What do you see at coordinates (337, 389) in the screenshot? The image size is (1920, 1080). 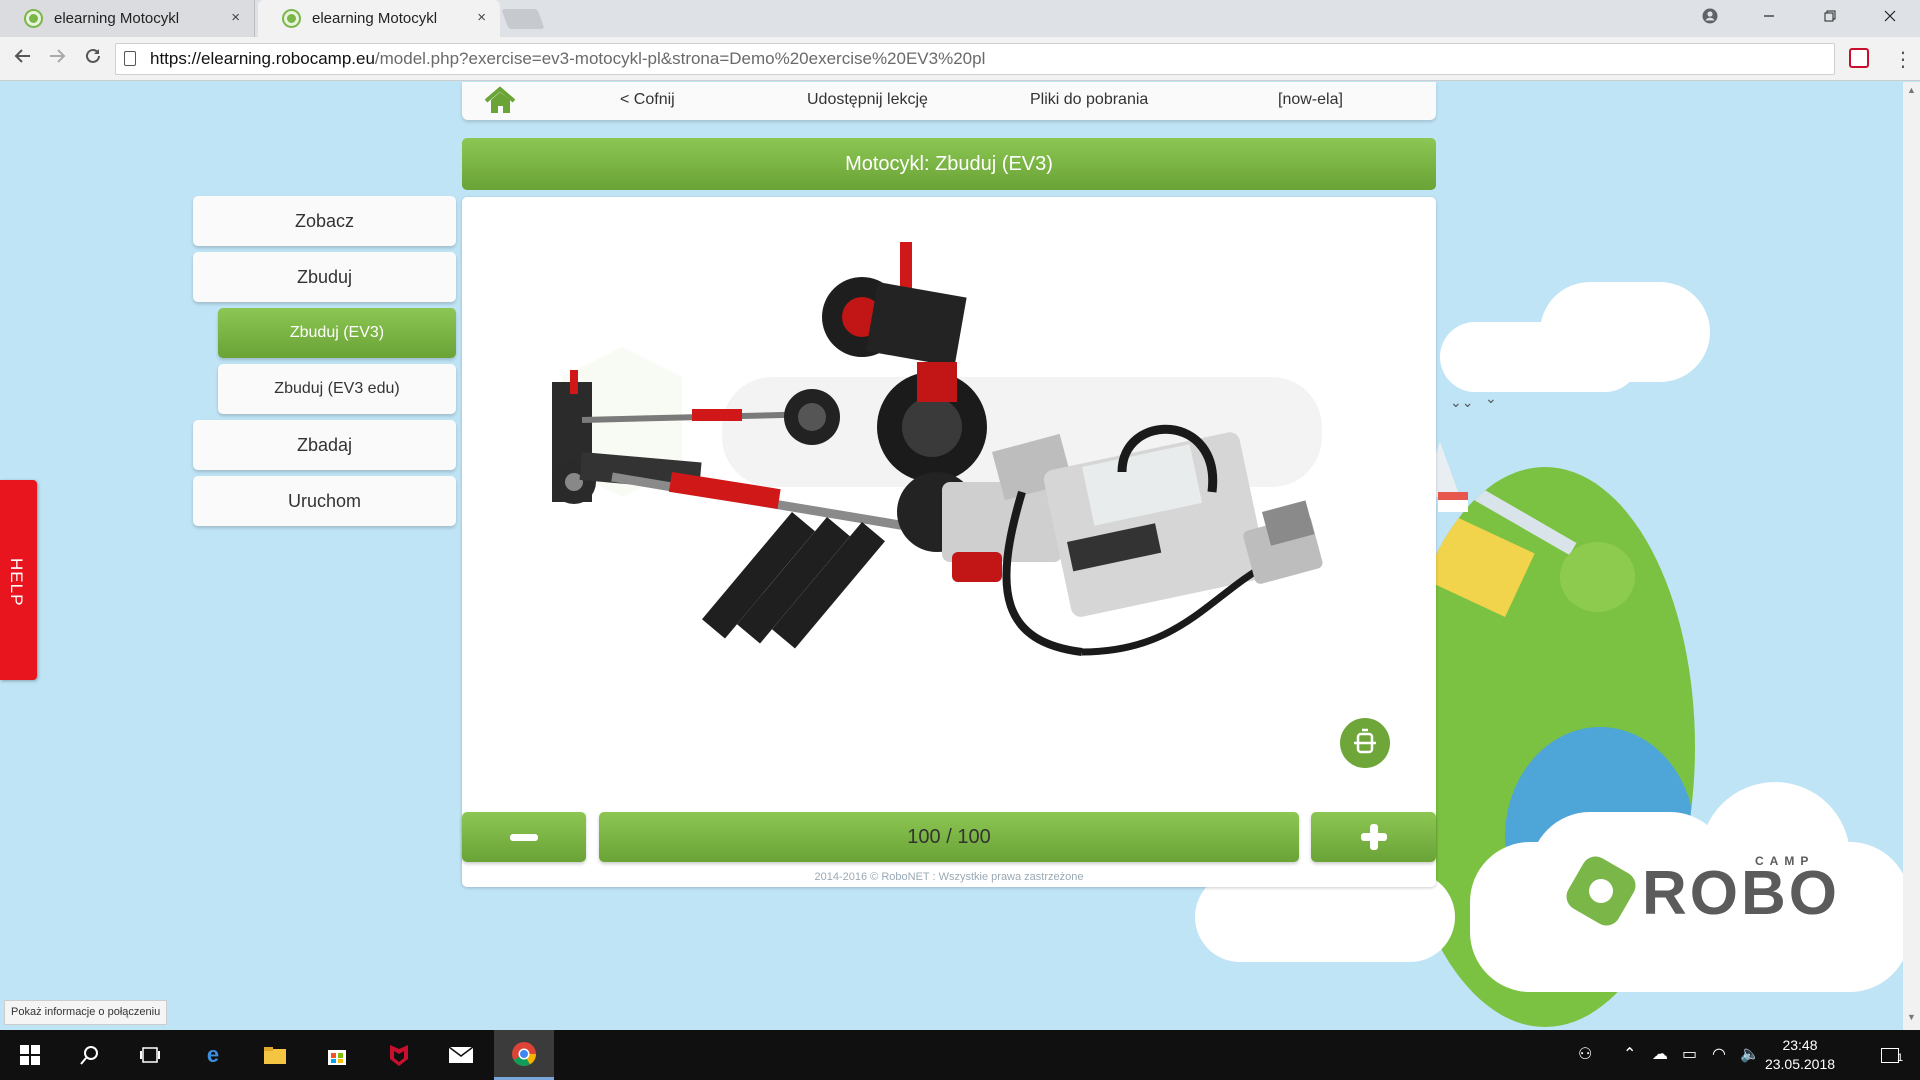 I see `sidebar-item-zbuduj-ev3-edu: Zbuduj (EV3 edu)` at bounding box center [337, 389].